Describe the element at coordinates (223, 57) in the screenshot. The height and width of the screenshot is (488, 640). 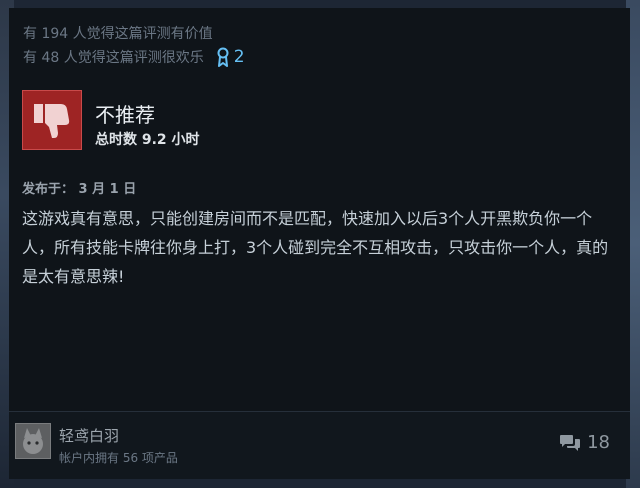
I see `award-ribbon-icon` at that location.